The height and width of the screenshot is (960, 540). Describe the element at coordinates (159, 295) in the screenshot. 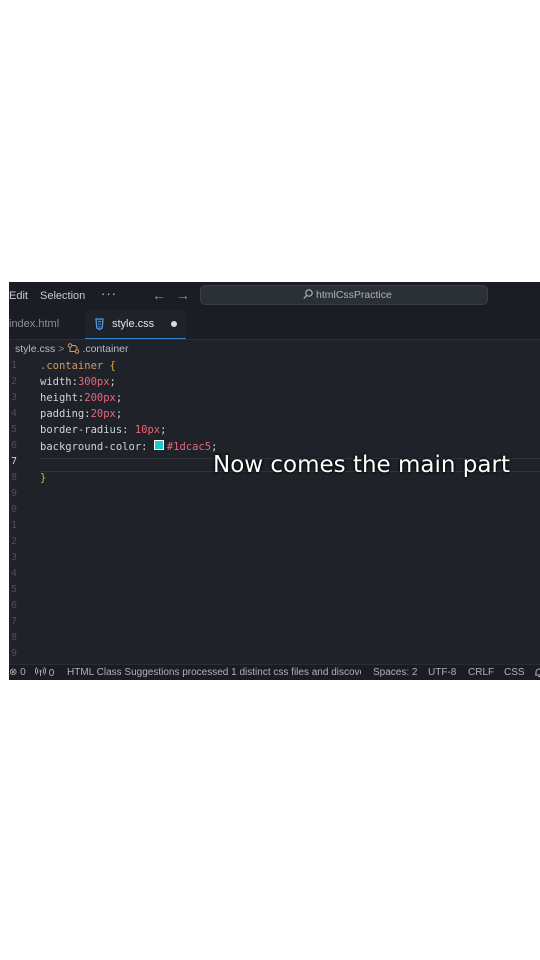

I see `back-arrow-icon: ←` at that location.